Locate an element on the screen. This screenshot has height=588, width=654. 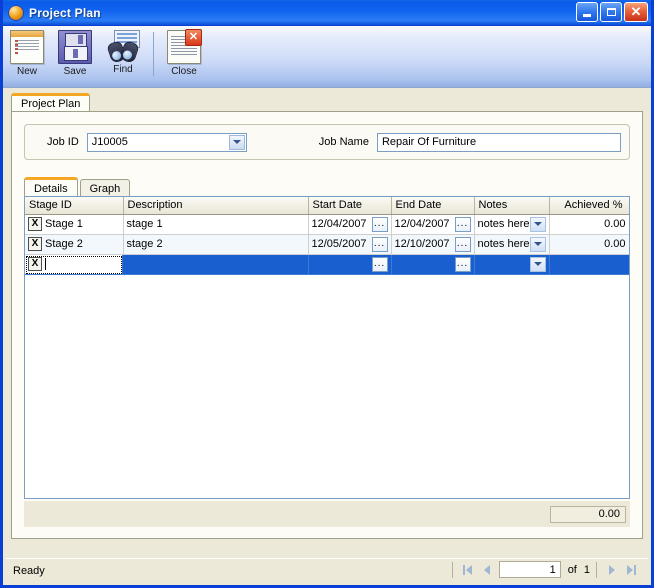
job-name-input: Repair Of Furniture is located at coordinates (498, 142).